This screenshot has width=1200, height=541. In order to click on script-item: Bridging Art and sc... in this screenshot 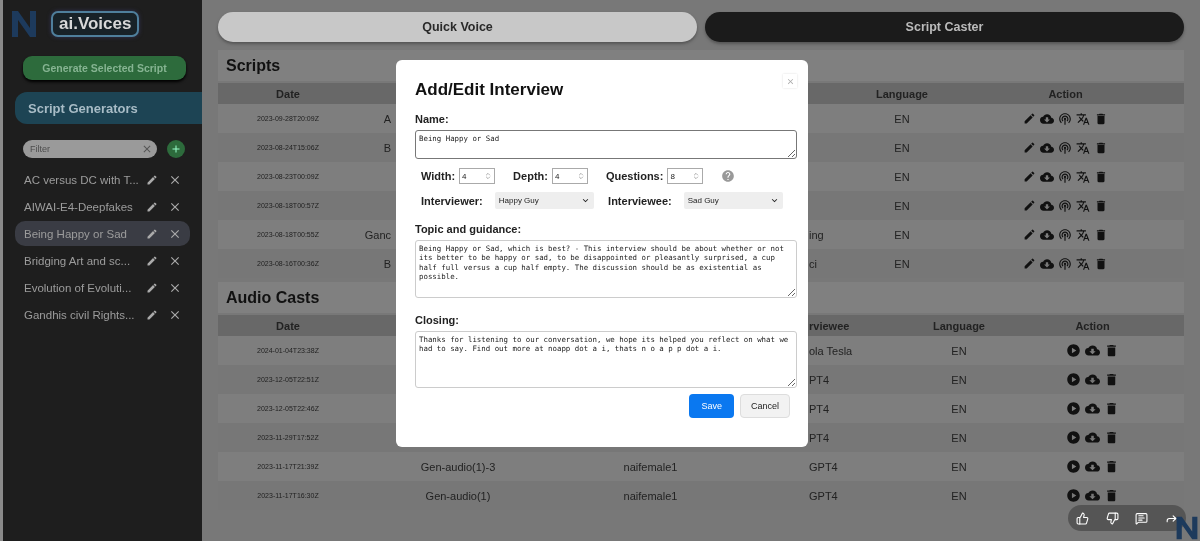, I will do `click(102, 260)`.